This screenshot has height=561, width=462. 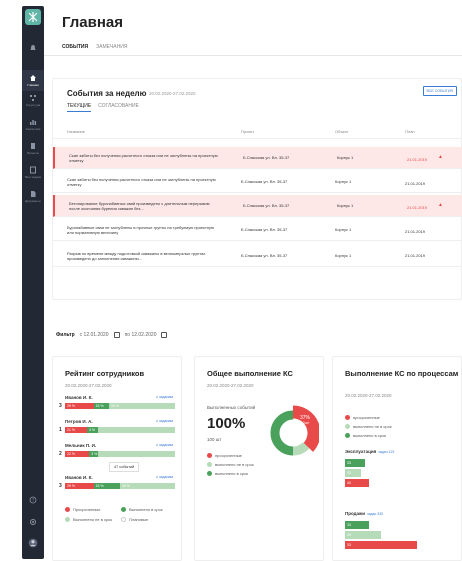 What do you see at coordinates (88, 385) in the screenshot?
I see `rating-date: 20.02.2020-27.02.2020` at bounding box center [88, 385].